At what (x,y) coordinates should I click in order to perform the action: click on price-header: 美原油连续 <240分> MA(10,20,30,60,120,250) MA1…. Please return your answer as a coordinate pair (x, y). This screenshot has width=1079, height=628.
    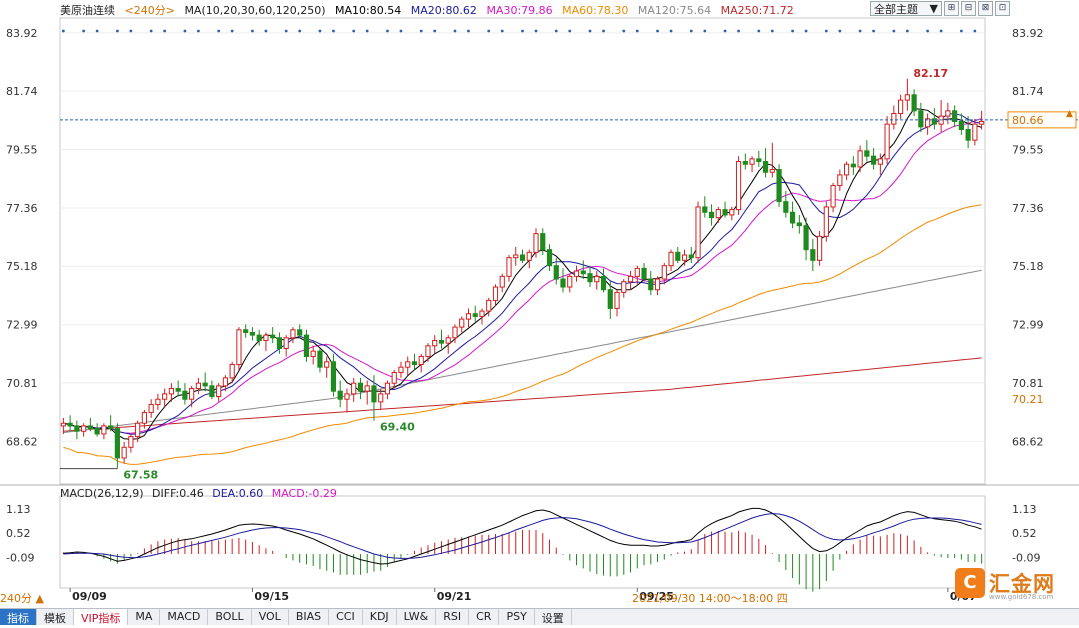
    Looking at the image, I should click on (430, 10).